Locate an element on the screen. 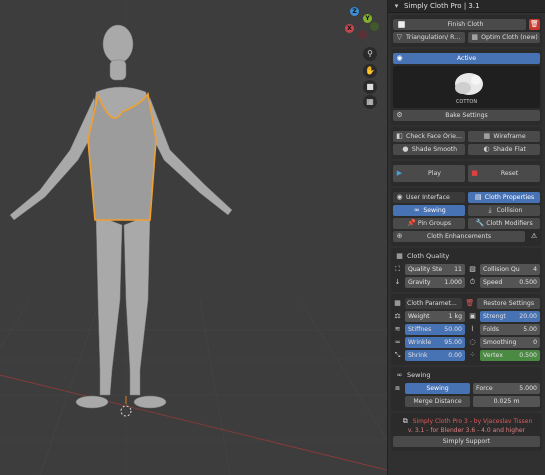 The width and height of the screenshot is (545, 475). wireframe-icon: ▦ is located at coordinates (487, 136).